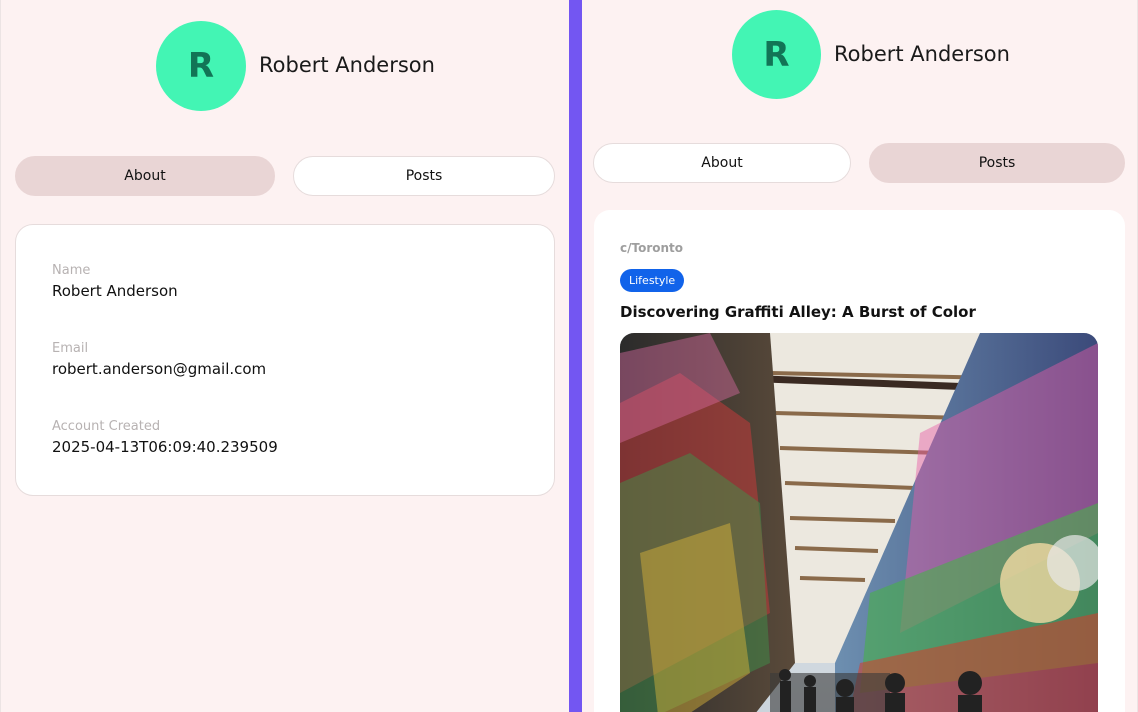 Image resolution: width=1138 pixels, height=712 pixels. I want to click on community-link: c/Toronto, so click(651, 248).